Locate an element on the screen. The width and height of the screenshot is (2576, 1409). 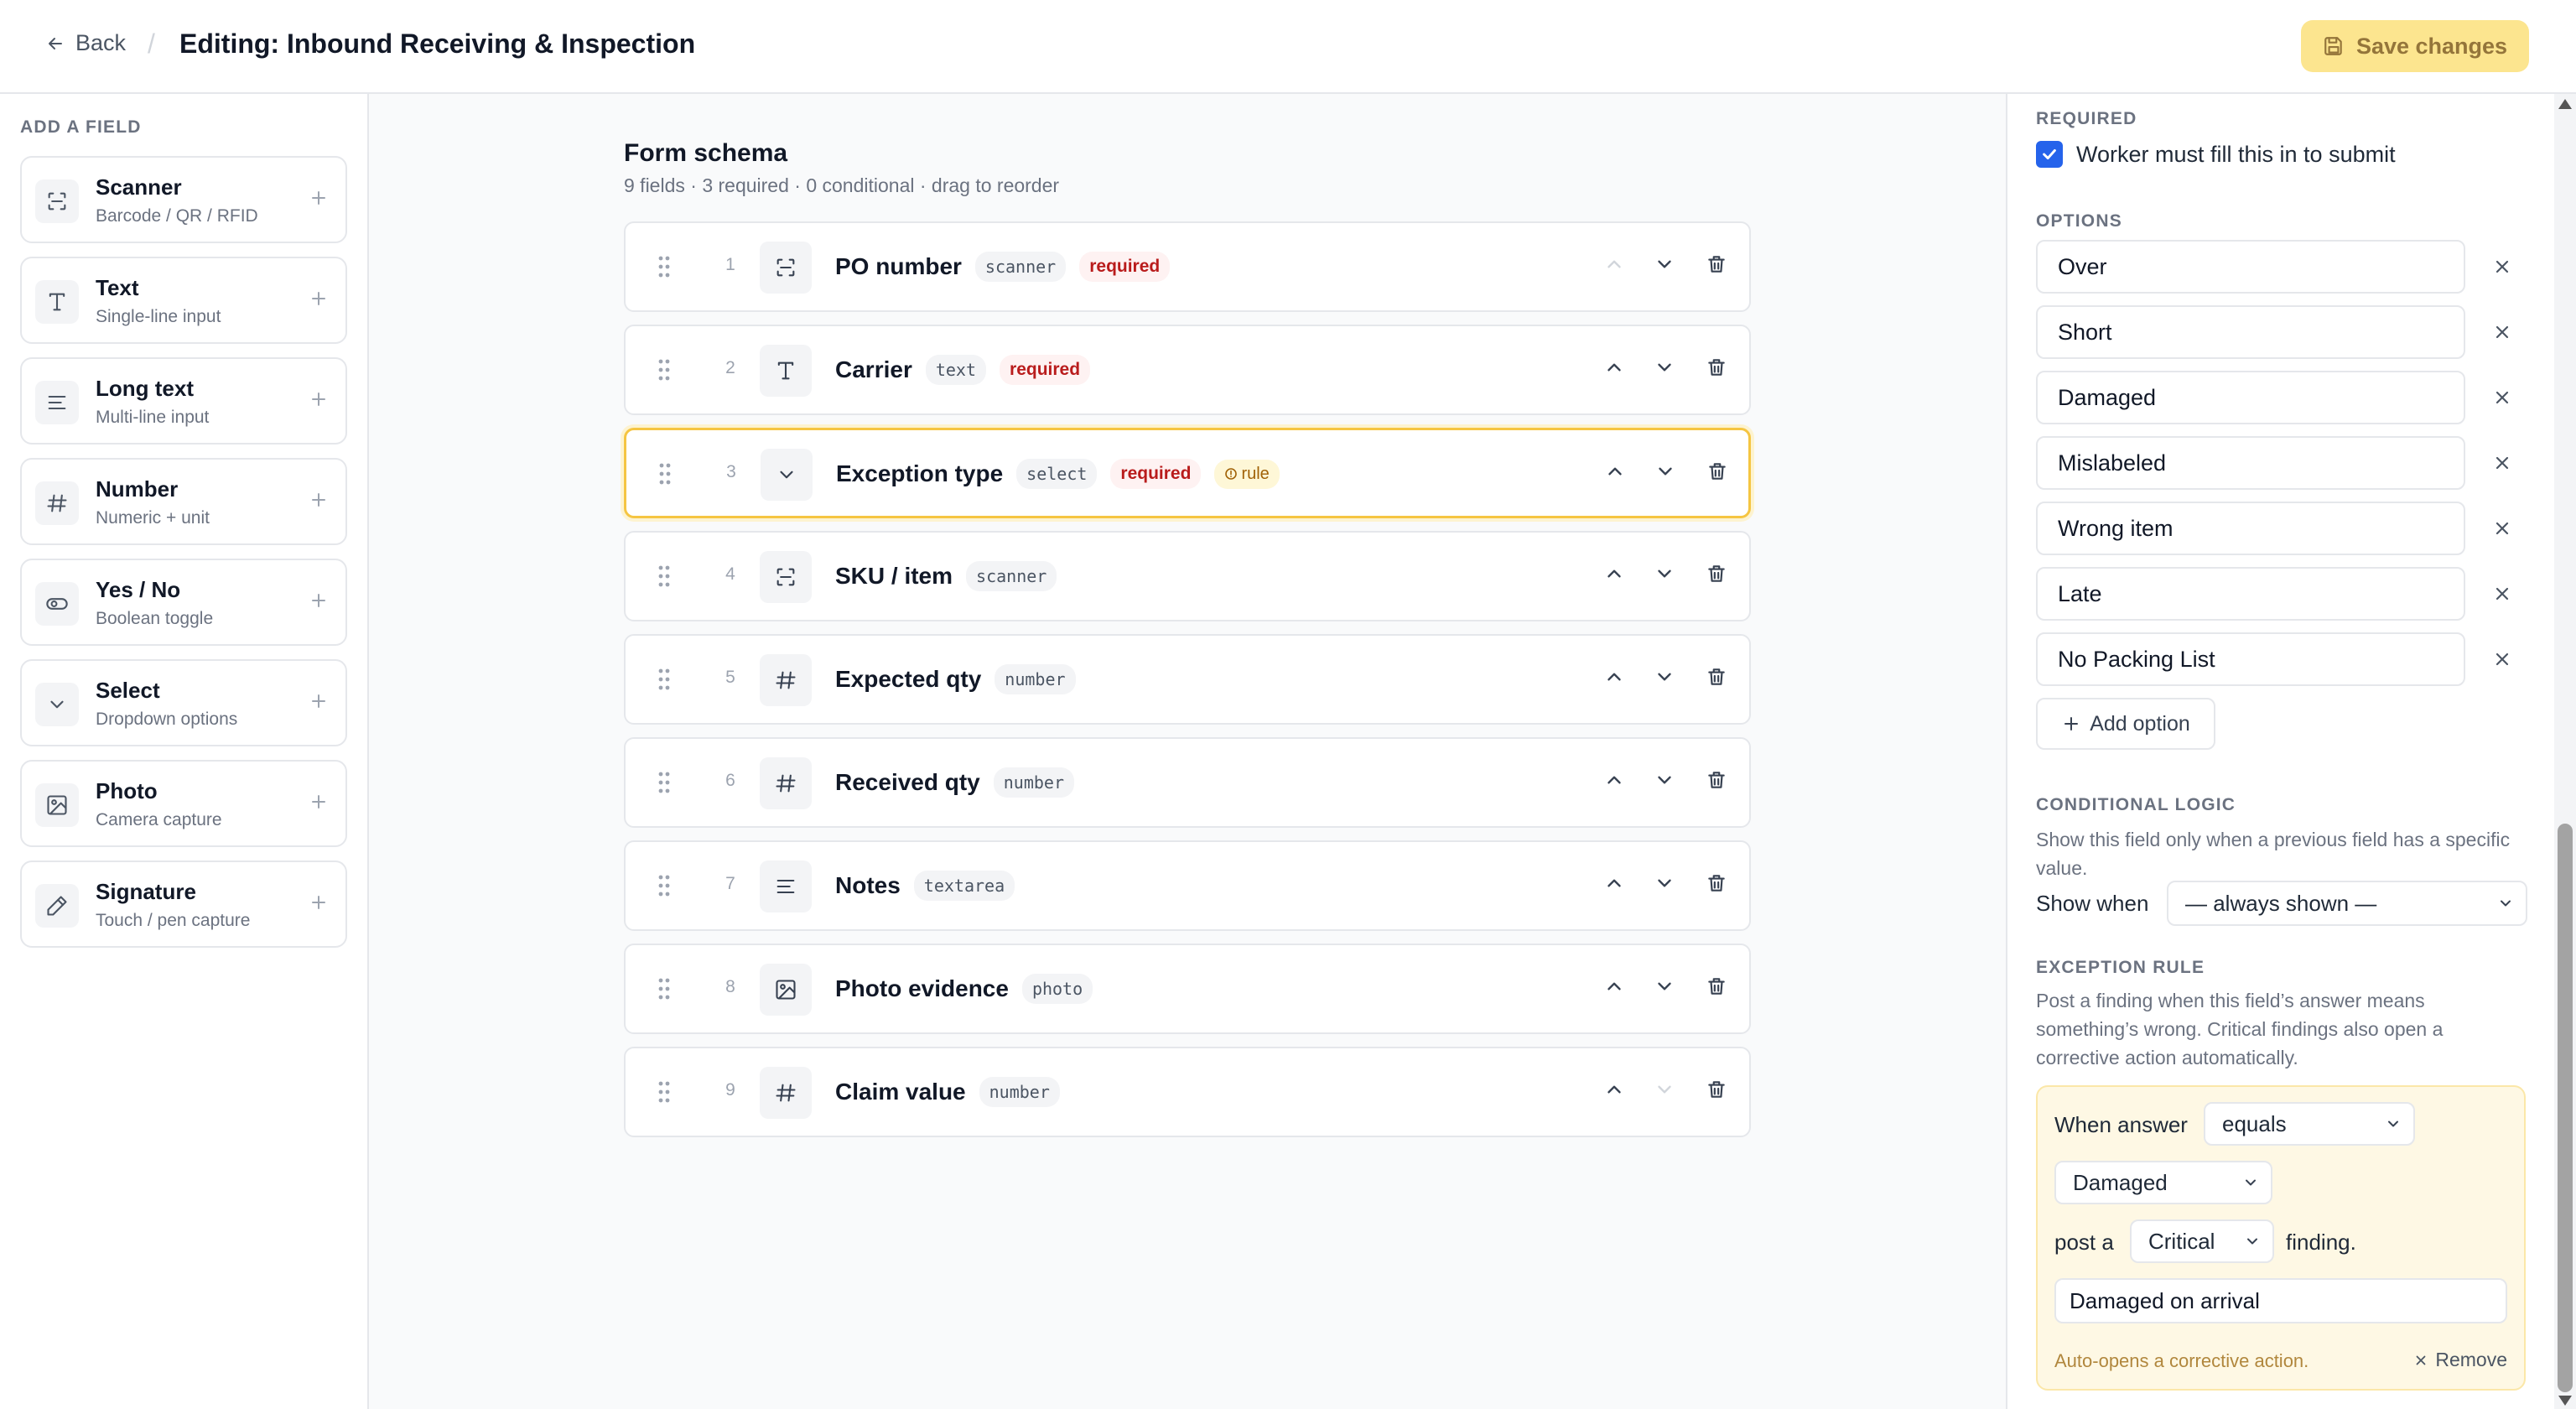
field-row: 2 Carrier text required is located at coordinates (1187, 370).